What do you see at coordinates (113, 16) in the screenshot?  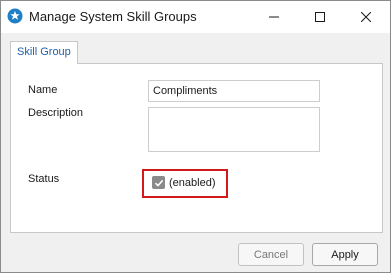 I see `window-title: Manage System Skill Groups` at bounding box center [113, 16].